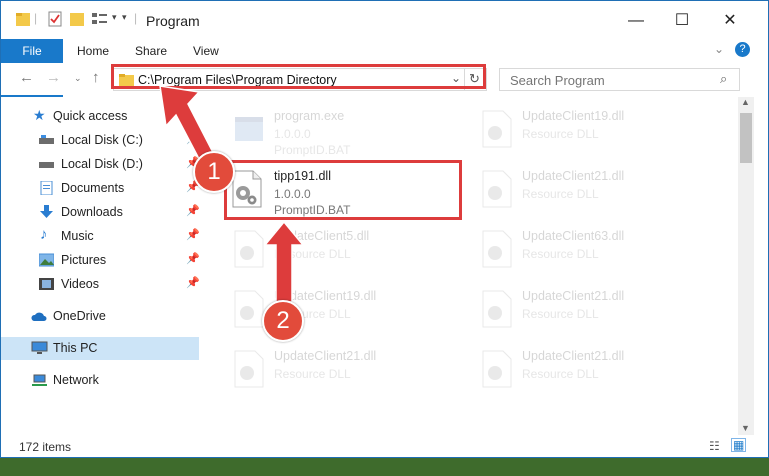 This screenshot has width=769, height=476. I want to click on arrow-to-file, so click(284, 261).